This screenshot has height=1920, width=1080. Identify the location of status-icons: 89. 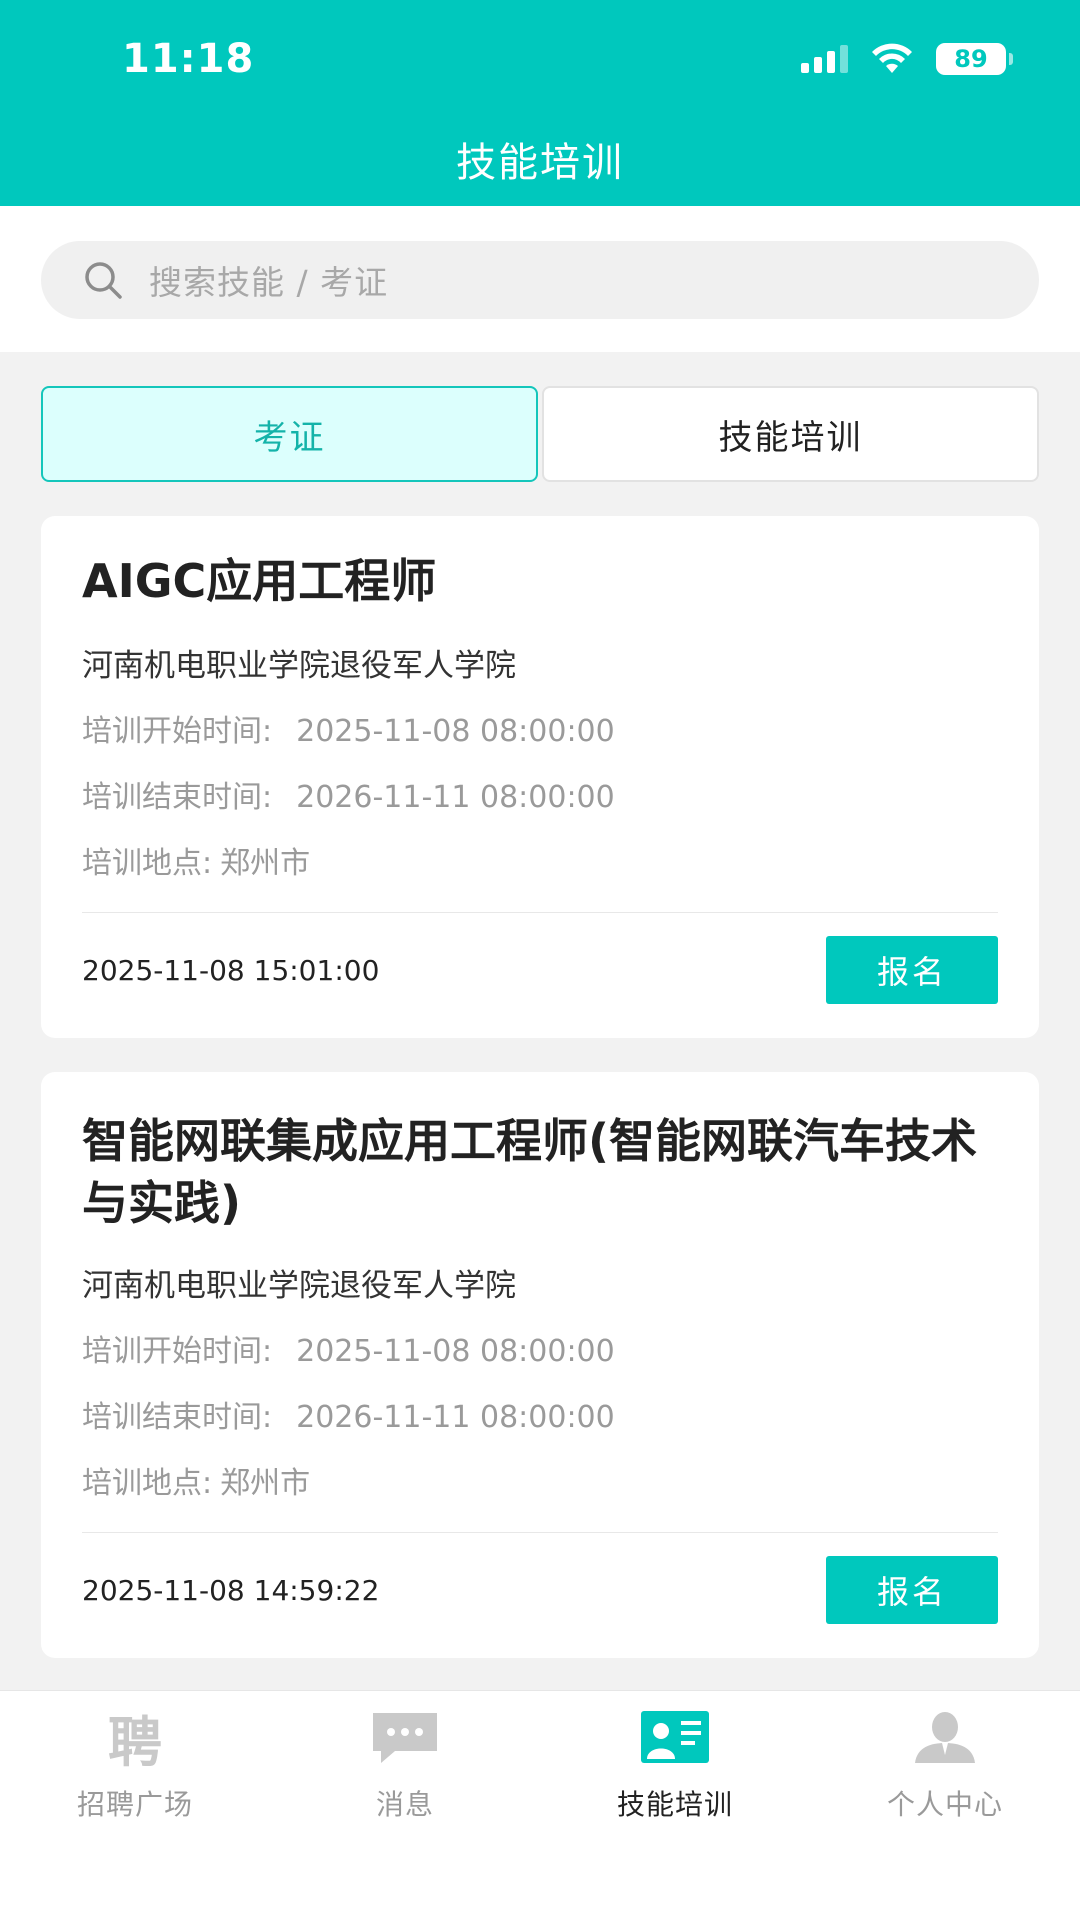
(907, 59).